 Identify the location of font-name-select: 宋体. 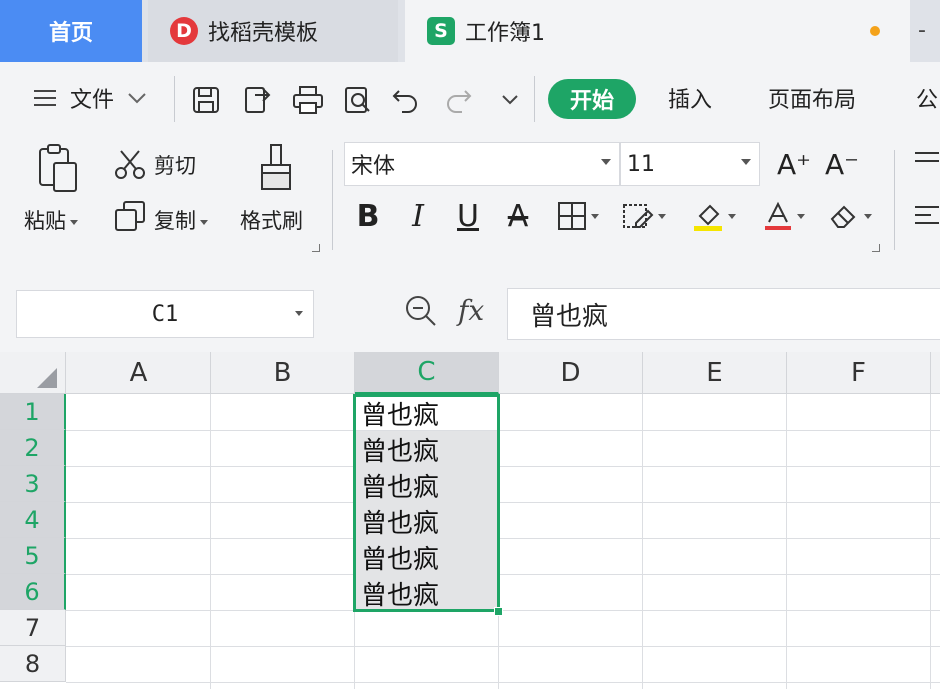
(482, 164).